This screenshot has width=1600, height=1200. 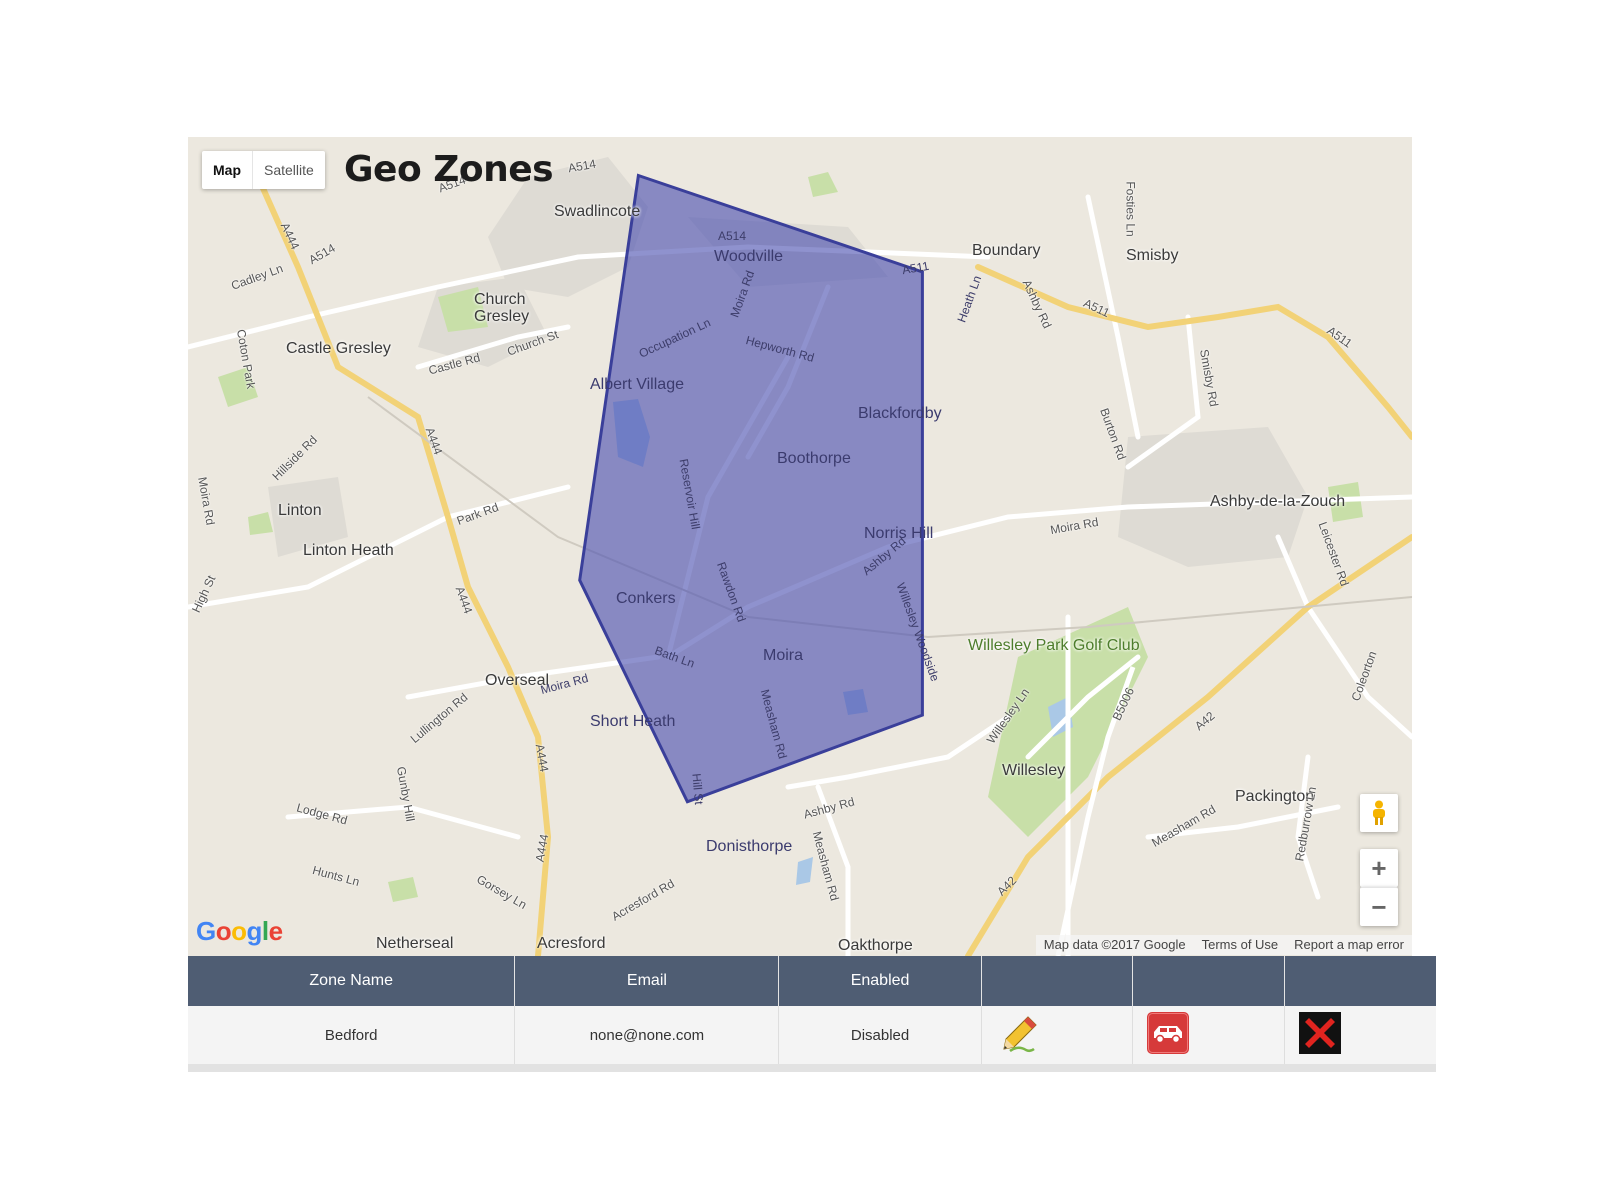 I want to click on zone-name-cell: Bedford, so click(x=352, y=1039).